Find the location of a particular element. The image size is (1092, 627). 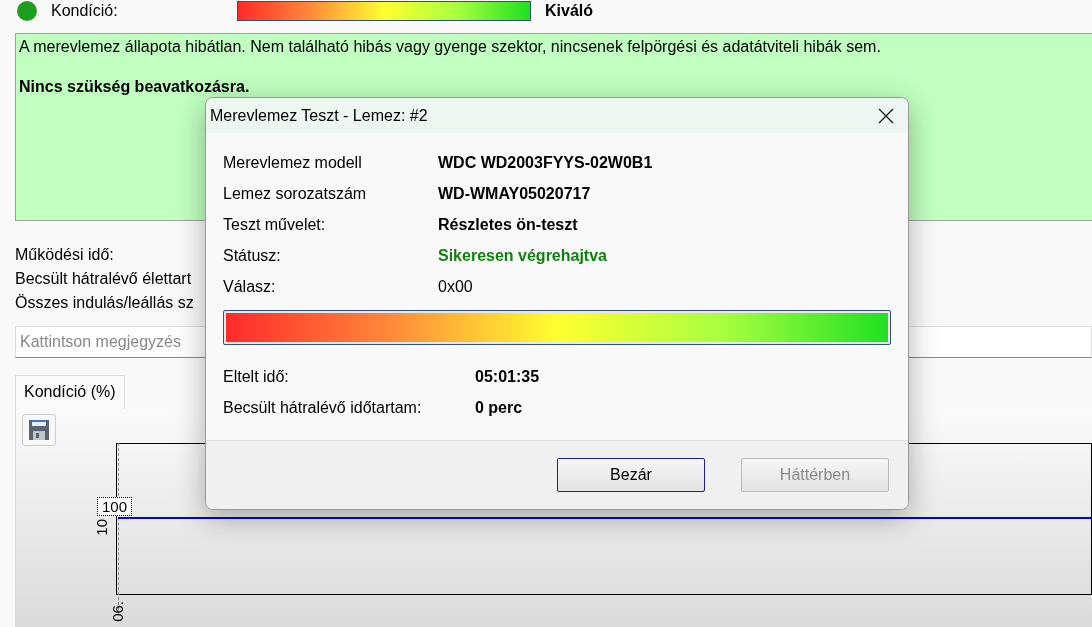

advice-text: Nincs szükség beavatkozásra. is located at coordinates (135, 87).